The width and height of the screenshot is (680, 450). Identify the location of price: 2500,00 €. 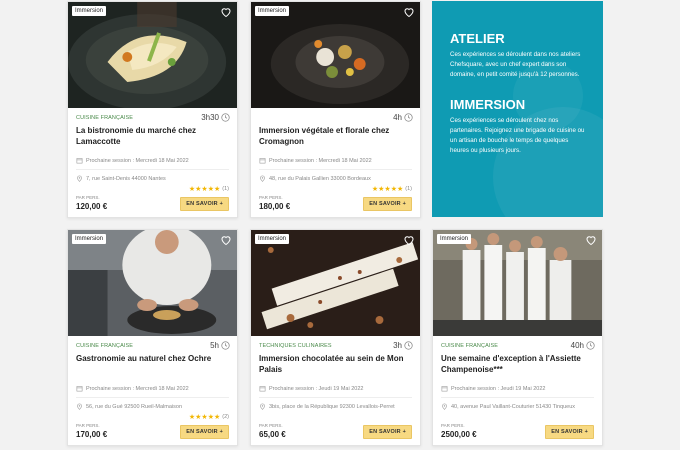
(459, 434).